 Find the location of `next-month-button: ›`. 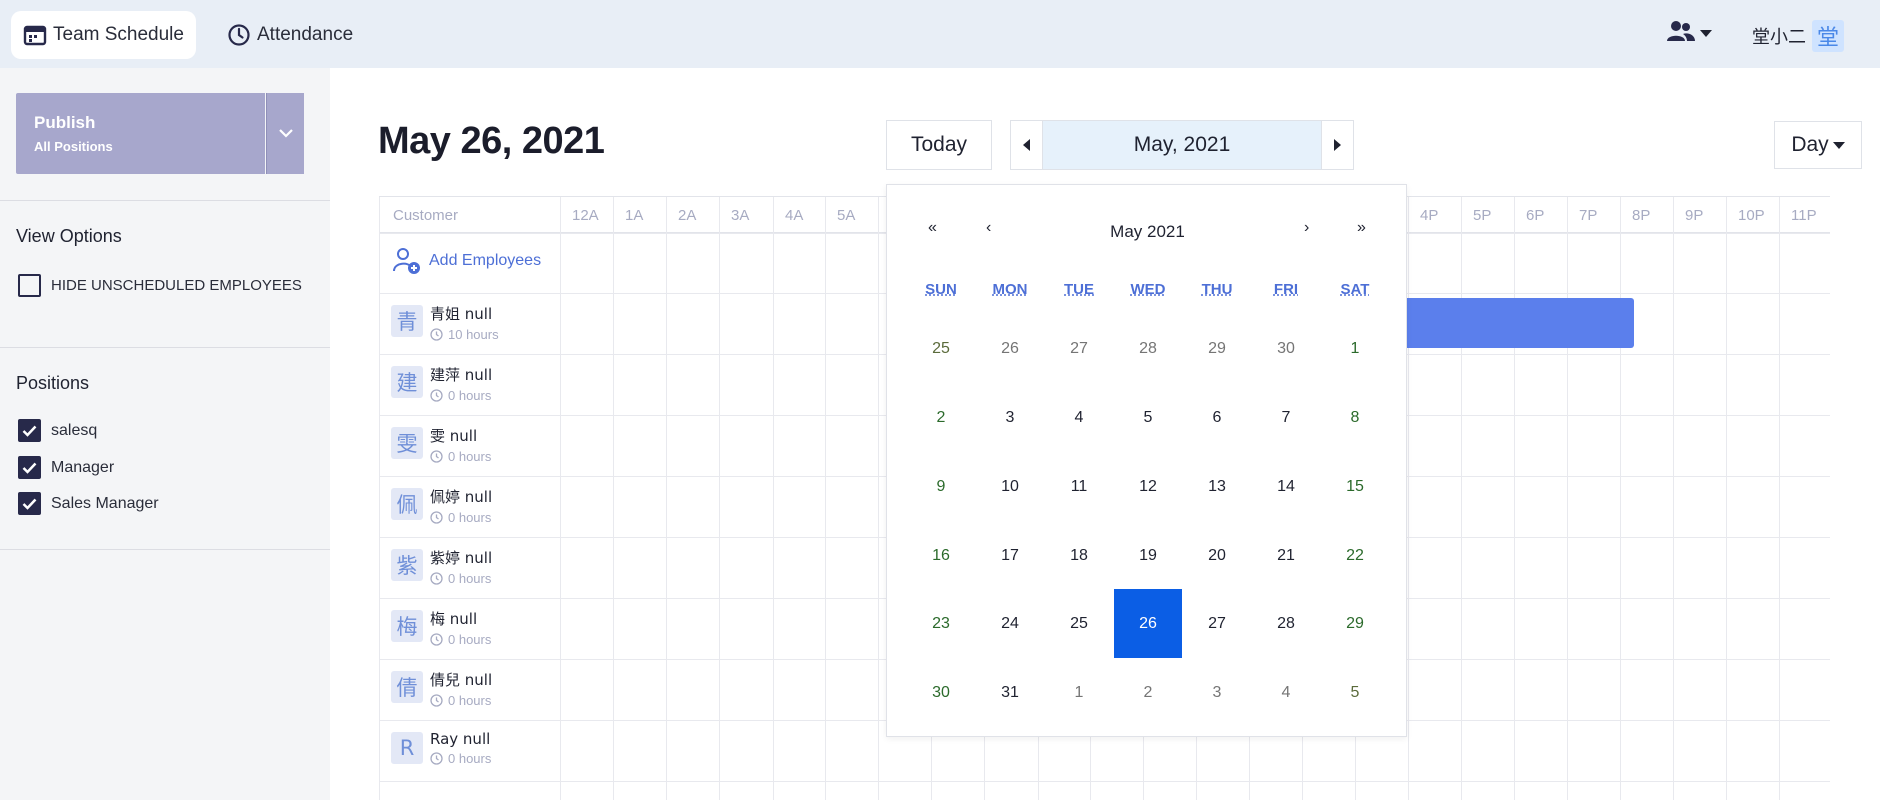

next-month-button: › is located at coordinates (1306, 228).